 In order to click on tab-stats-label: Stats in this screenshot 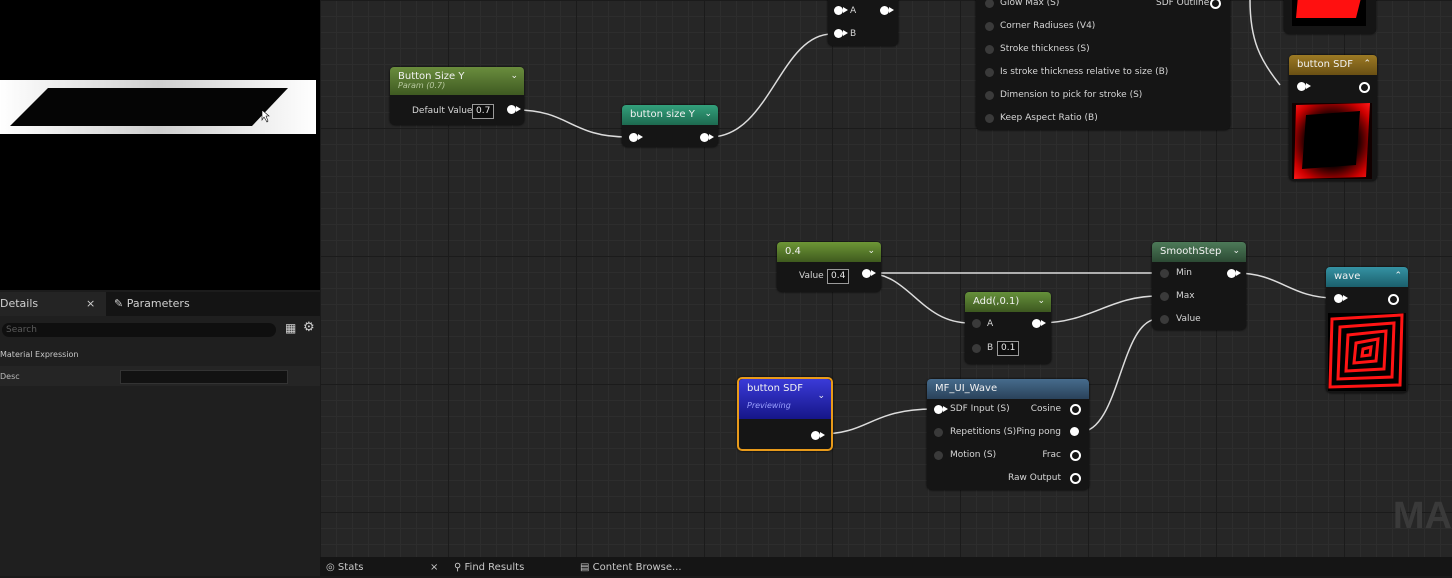, I will do `click(350, 567)`.